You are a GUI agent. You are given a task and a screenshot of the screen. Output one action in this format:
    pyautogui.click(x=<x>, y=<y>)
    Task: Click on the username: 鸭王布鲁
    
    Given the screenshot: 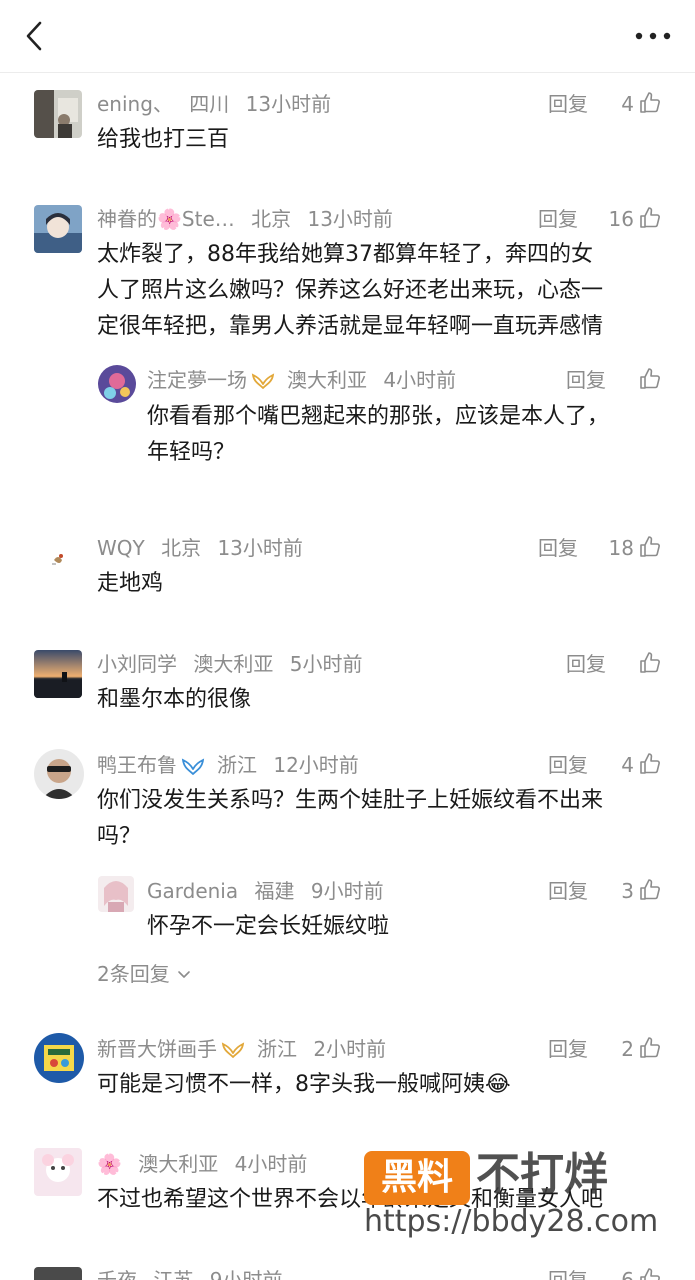 What is the action you would take?
    pyautogui.click(x=137, y=765)
    